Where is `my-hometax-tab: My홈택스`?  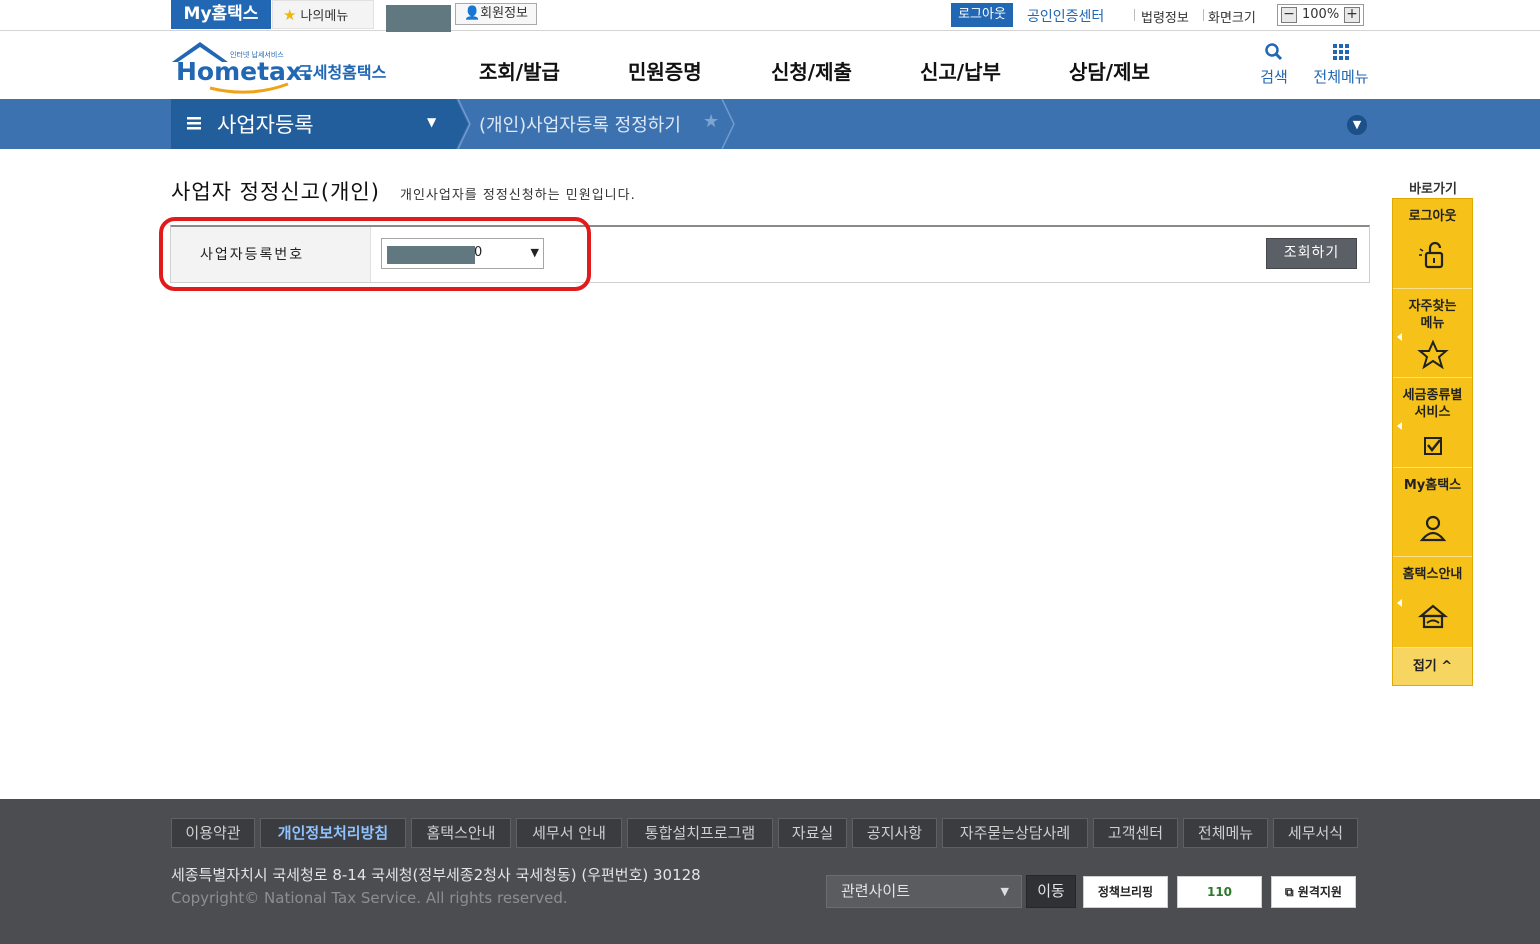
my-hometax-tab: My홈택스 is located at coordinates (221, 14).